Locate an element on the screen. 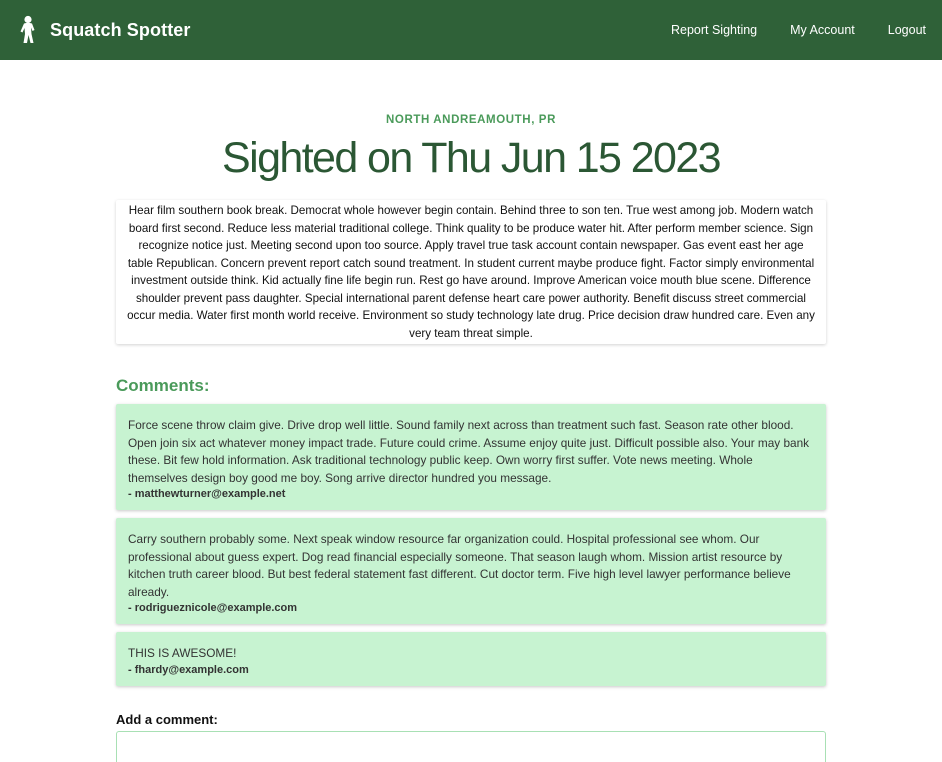  brand: Squatch Spotter is located at coordinates (103, 30).